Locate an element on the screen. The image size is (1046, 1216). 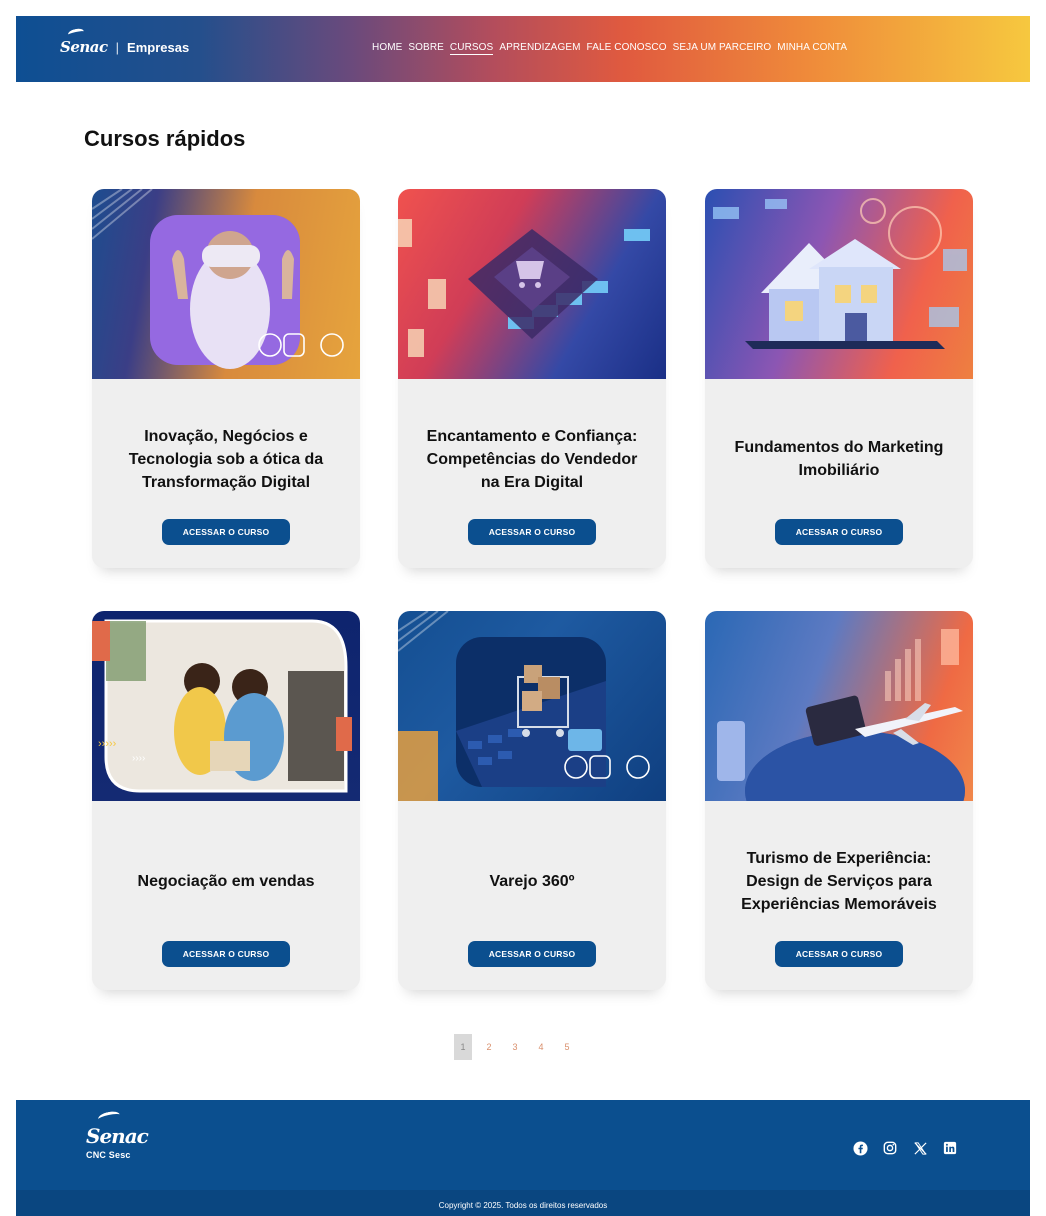
nav-seja-parceiro: SEJA UM PARCEIRO is located at coordinates (722, 48).